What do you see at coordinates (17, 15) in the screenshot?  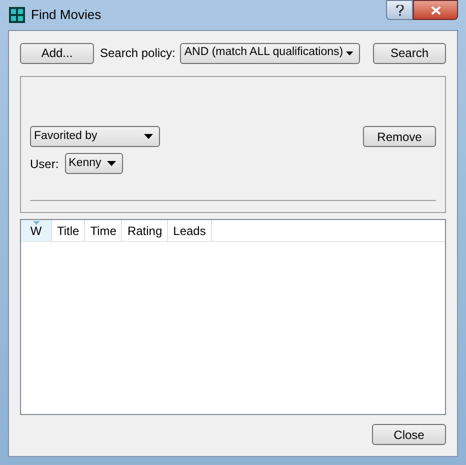 I see `app-icon` at bounding box center [17, 15].